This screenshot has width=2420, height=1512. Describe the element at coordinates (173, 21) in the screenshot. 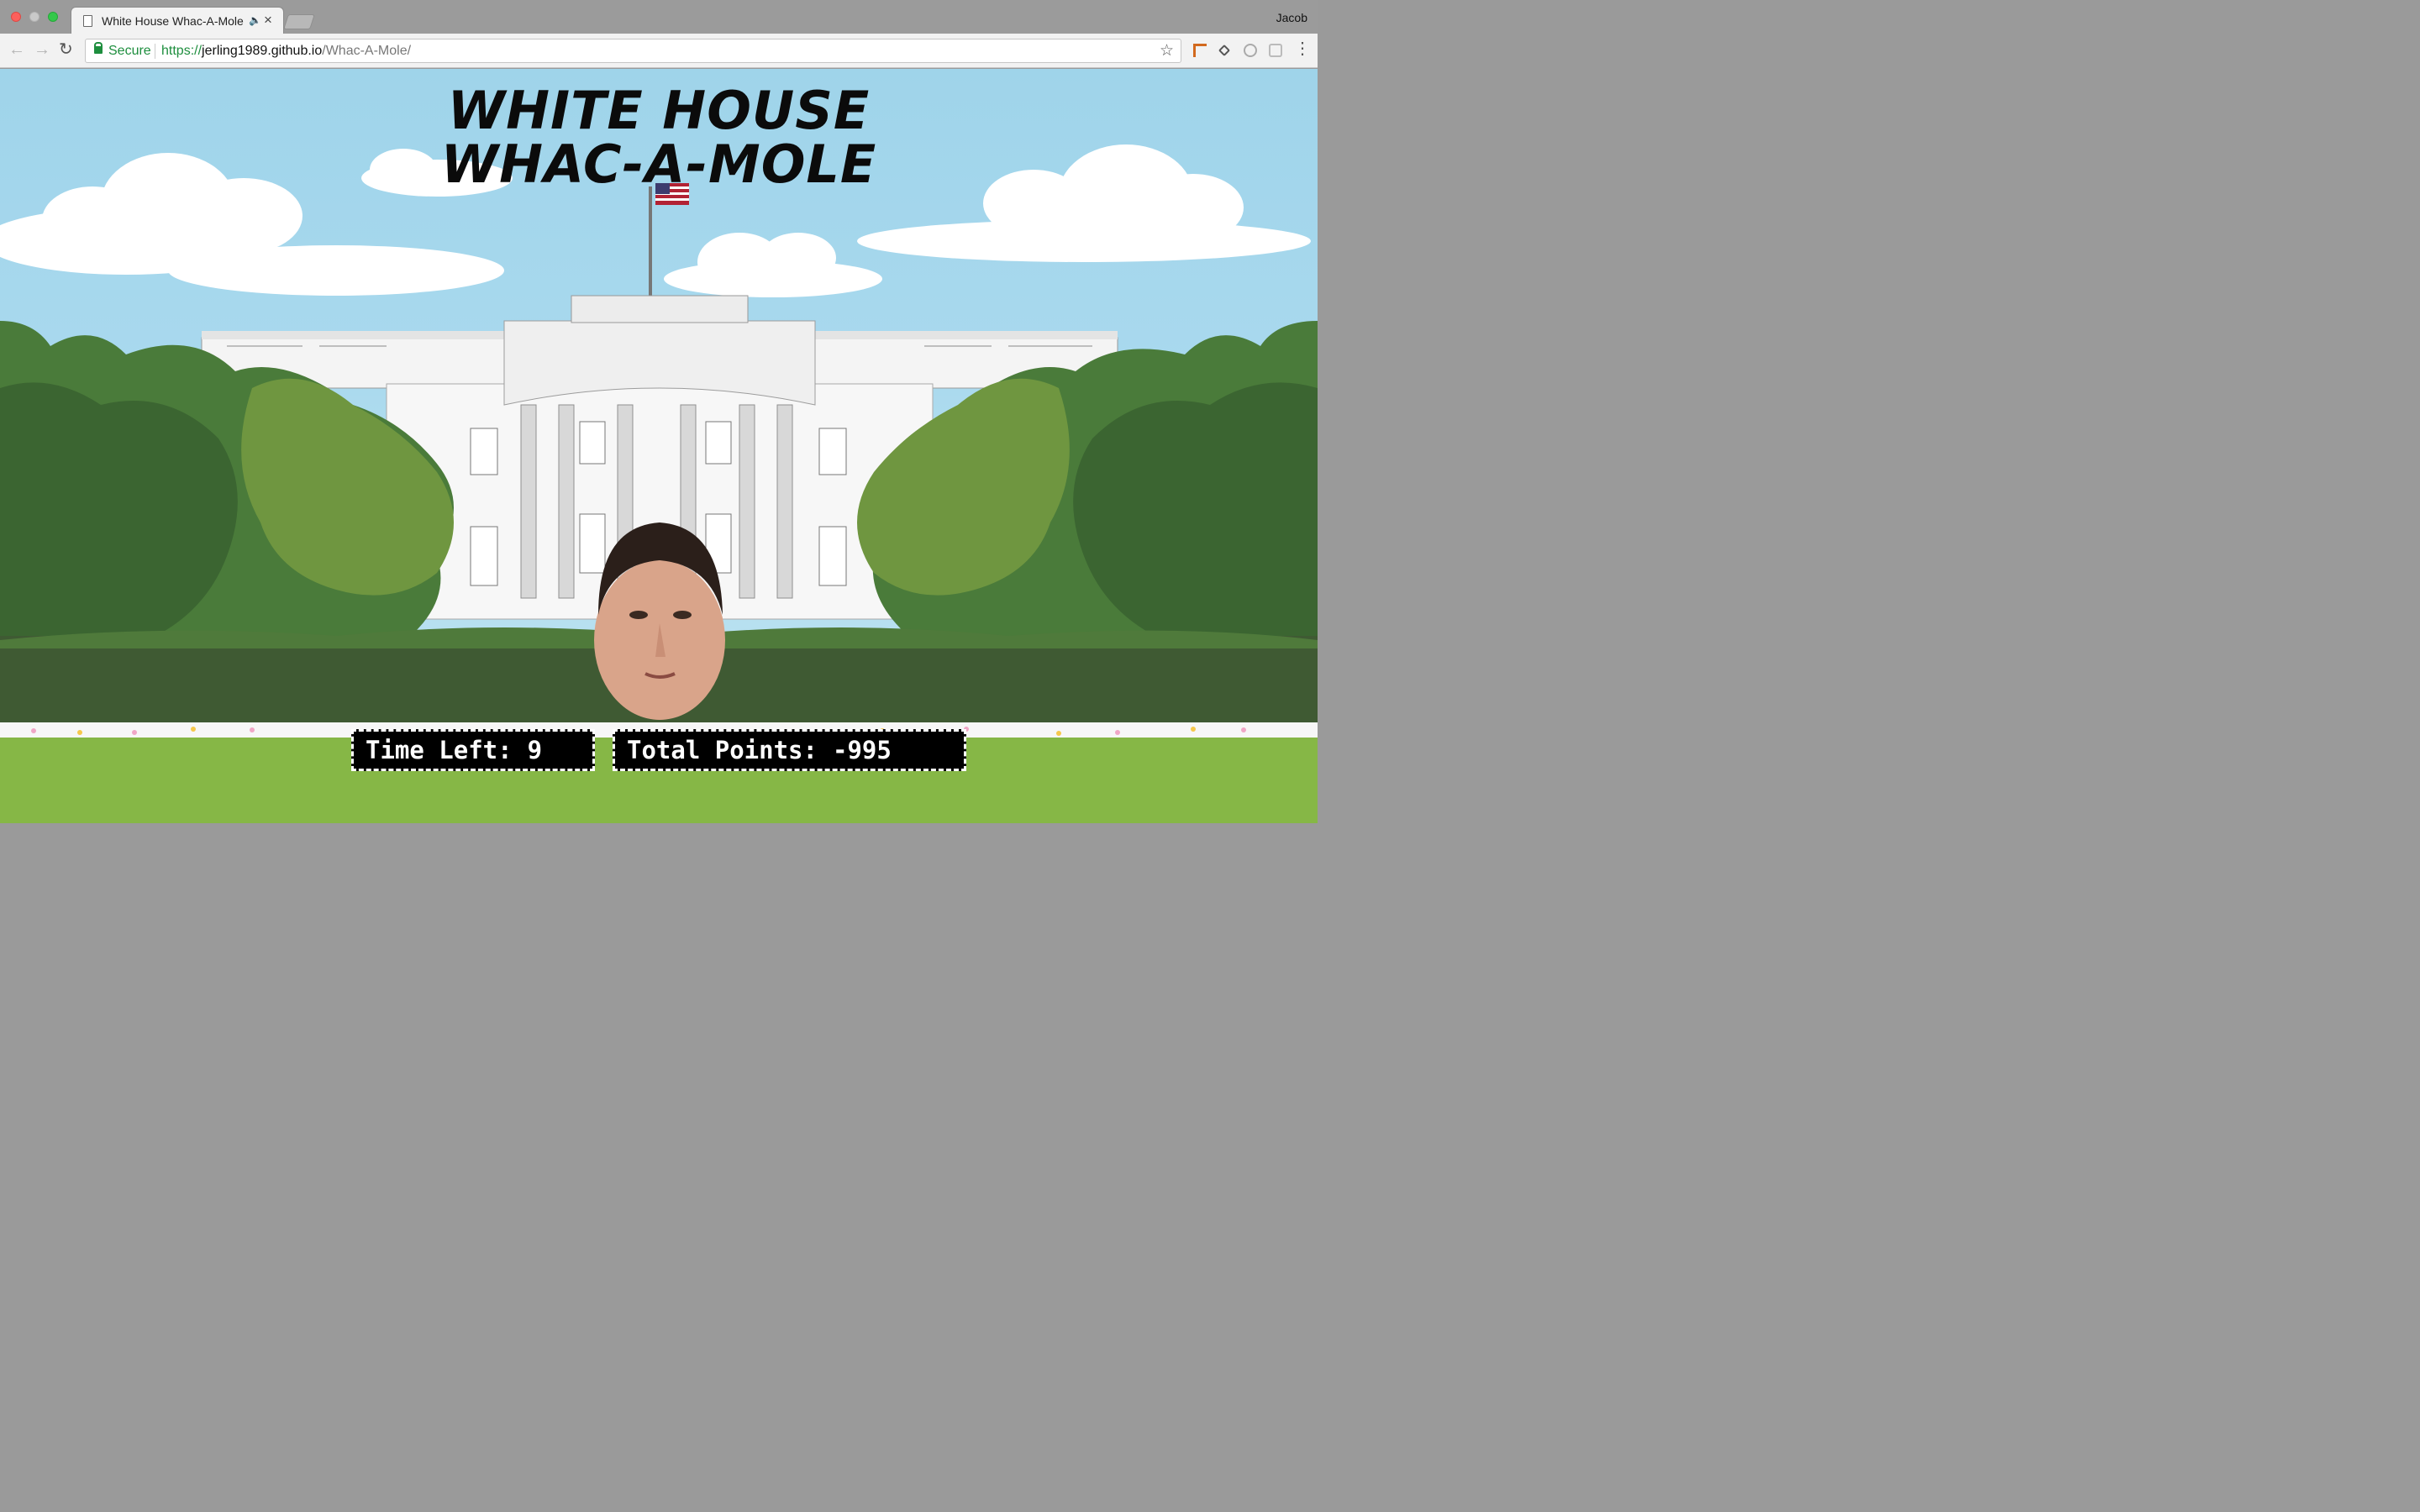

I see `tab-title: White House Whac-A-Mole` at that location.